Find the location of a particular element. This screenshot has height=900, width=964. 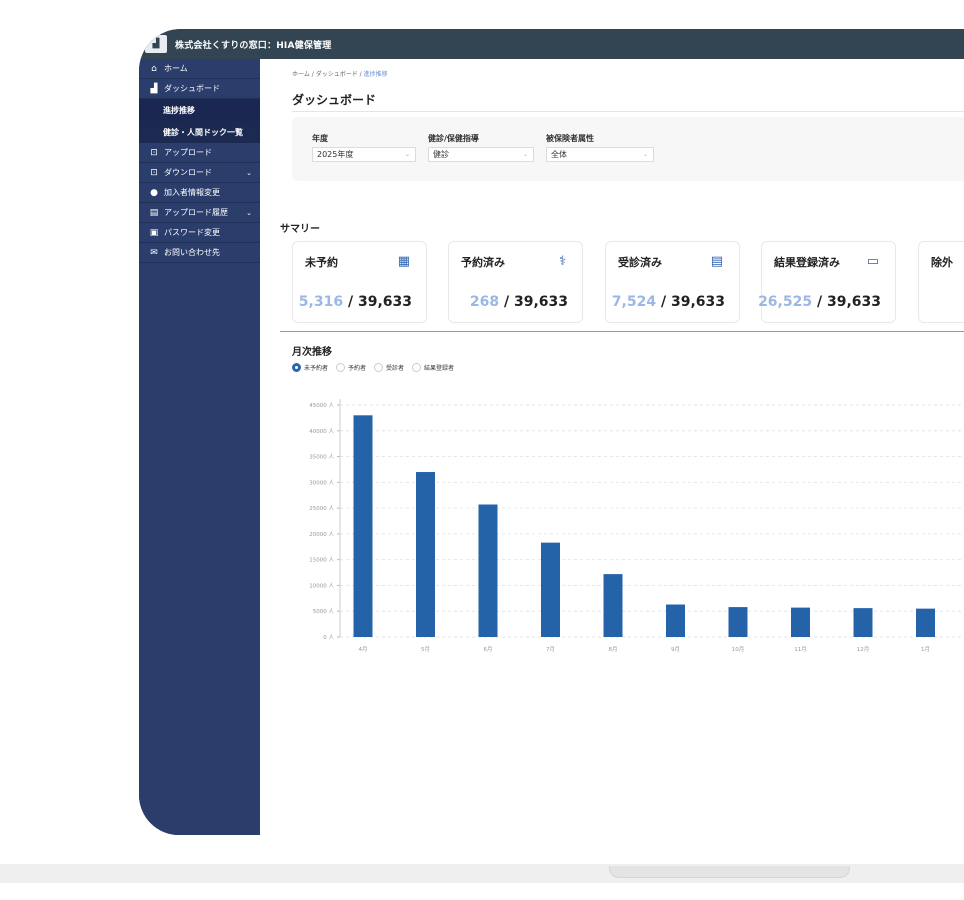

home-indicator is located at coordinates (729, 872).